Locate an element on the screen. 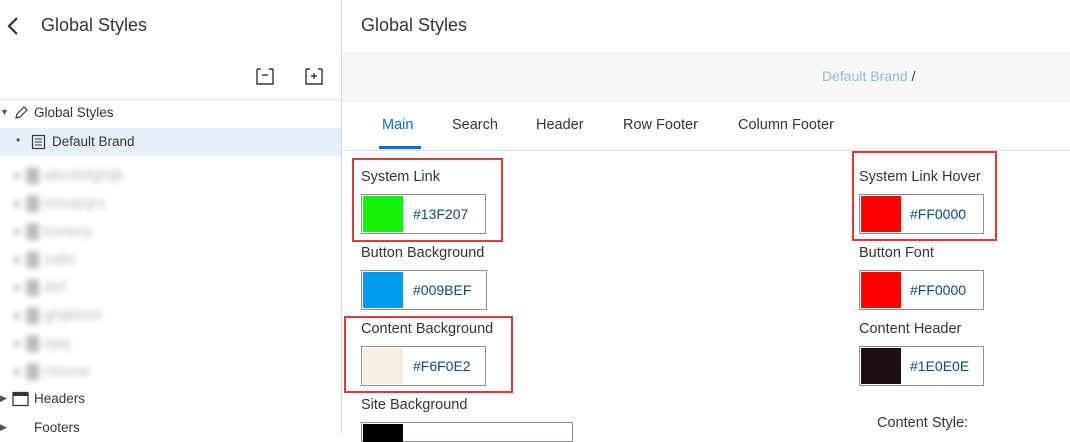 This screenshot has width=1070, height=442. page-title: Global Styles is located at coordinates (414, 25).